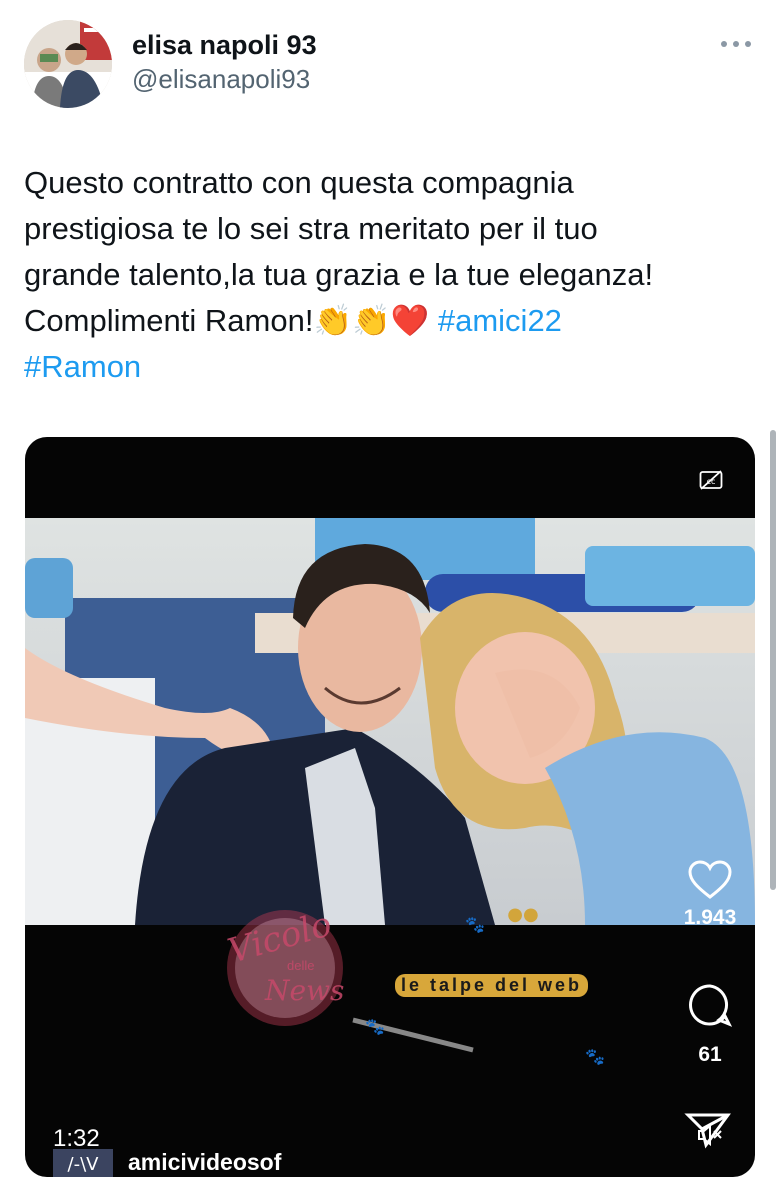 The height and width of the screenshot is (1200, 780). What do you see at coordinates (710, 880) in the screenshot?
I see `heart-icon` at bounding box center [710, 880].